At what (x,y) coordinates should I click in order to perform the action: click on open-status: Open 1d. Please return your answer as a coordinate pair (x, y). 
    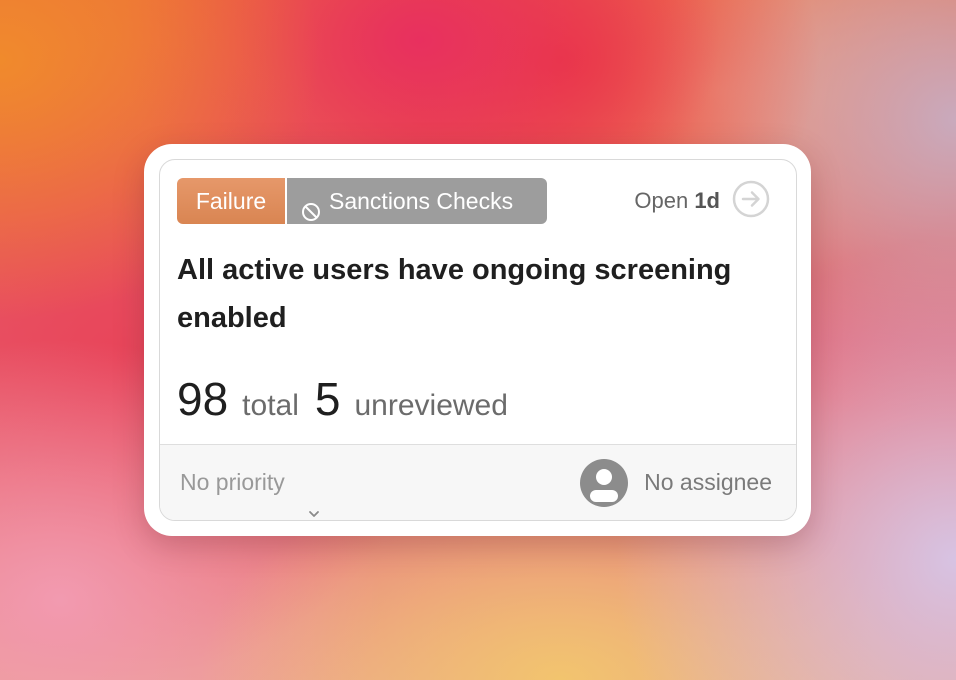
    Looking at the image, I should click on (677, 201).